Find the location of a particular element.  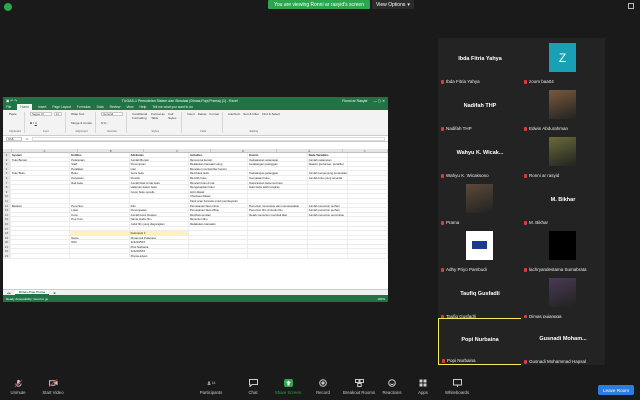

cell: Penempatan is located at coordinates (159, 210).